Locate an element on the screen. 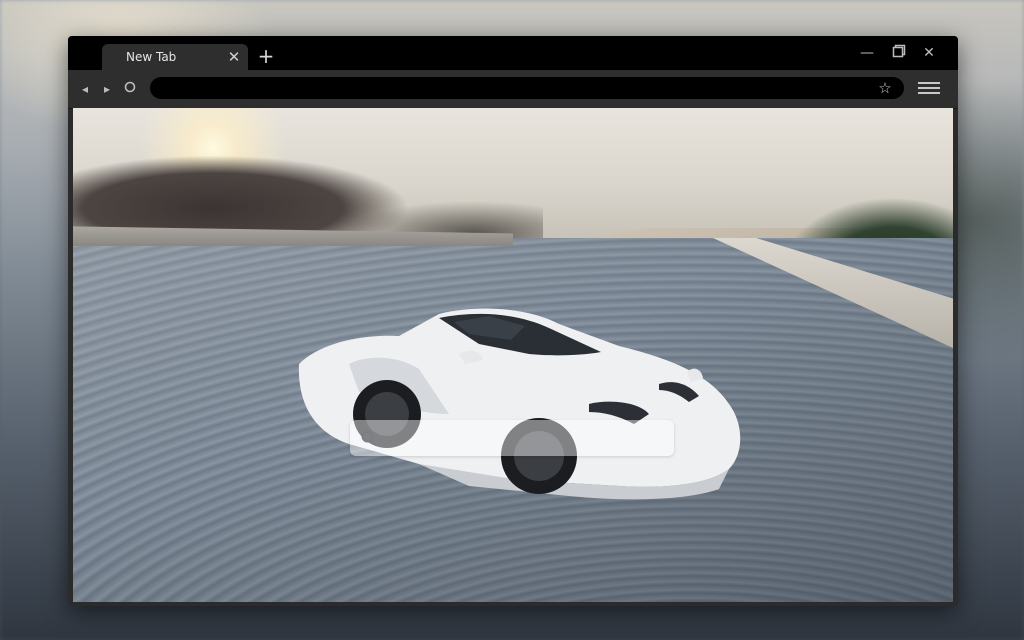  browser-toolbar: ◂ ▸ ☆ is located at coordinates (513, 89).